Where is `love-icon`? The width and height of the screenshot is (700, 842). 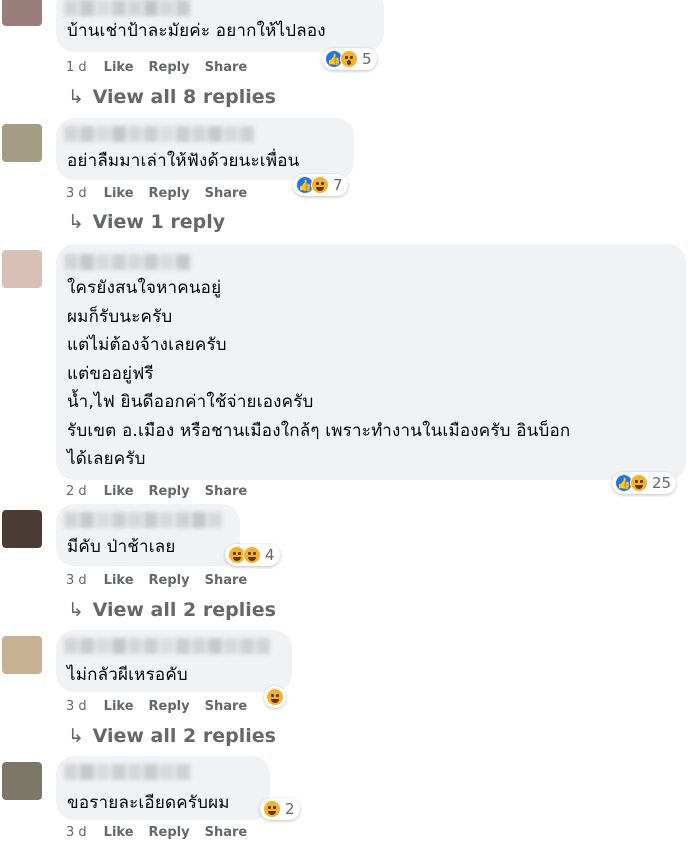 love-icon is located at coordinates (252, 555).